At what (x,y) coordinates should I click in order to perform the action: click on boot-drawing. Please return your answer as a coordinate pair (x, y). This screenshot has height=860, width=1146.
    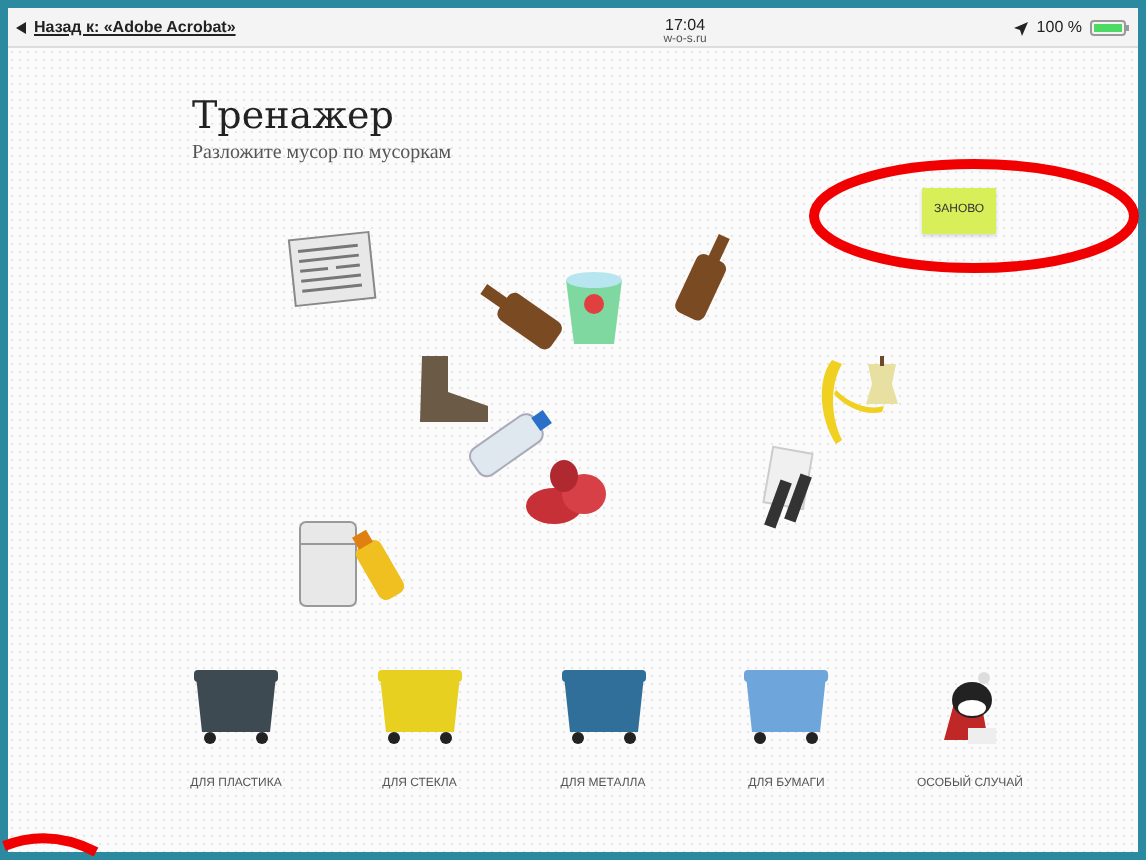
    Looking at the image, I should click on (454, 389).